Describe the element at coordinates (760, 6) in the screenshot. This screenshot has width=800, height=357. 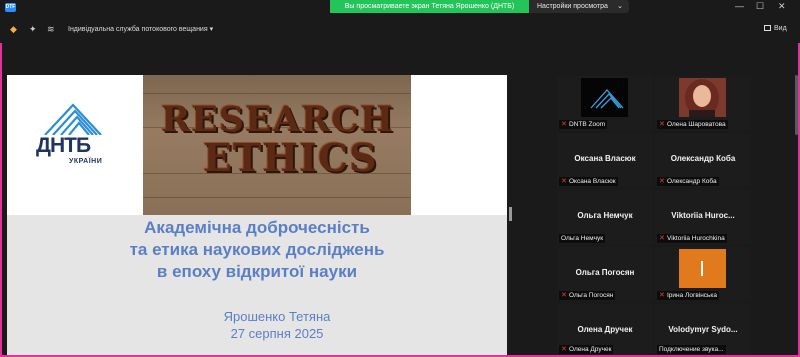
I see `maximize-button: ☐` at that location.